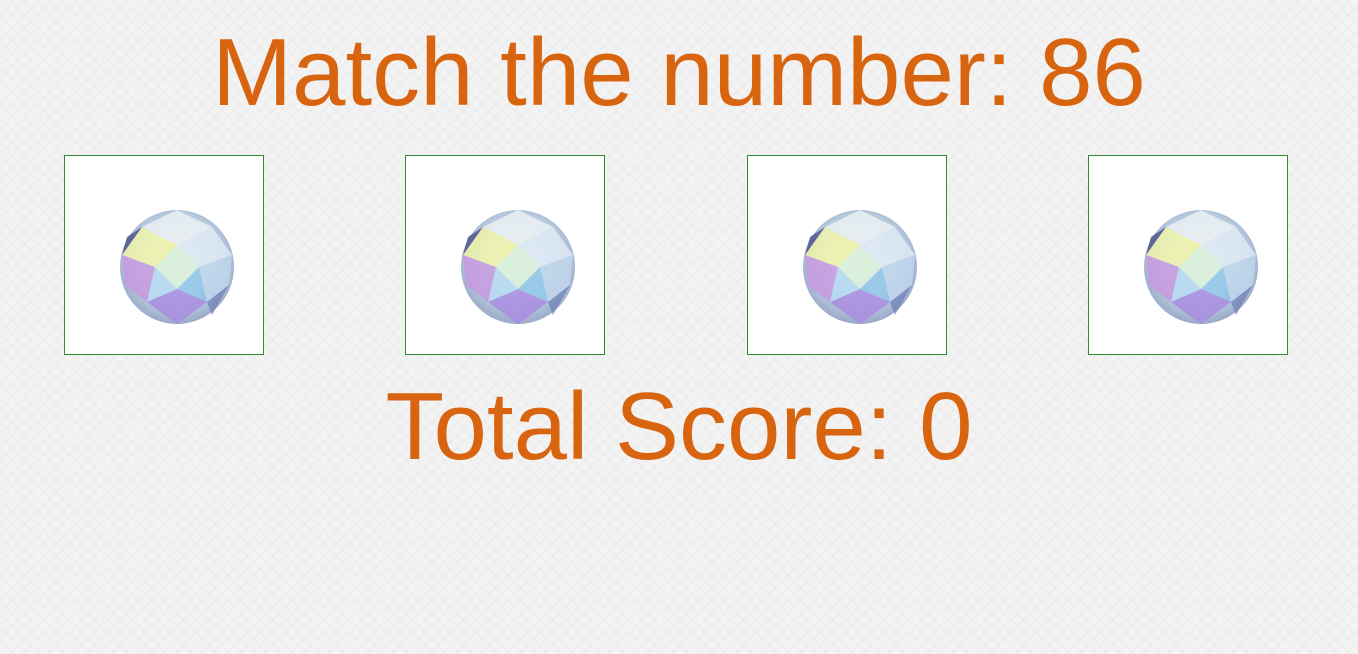  What do you see at coordinates (946, 426) in the screenshot?
I see `score-value: 0` at bounding box center [946, 426].